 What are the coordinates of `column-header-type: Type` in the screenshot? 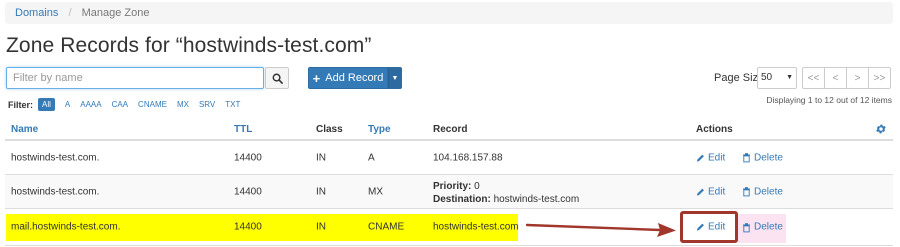 It's located at (379, 129).